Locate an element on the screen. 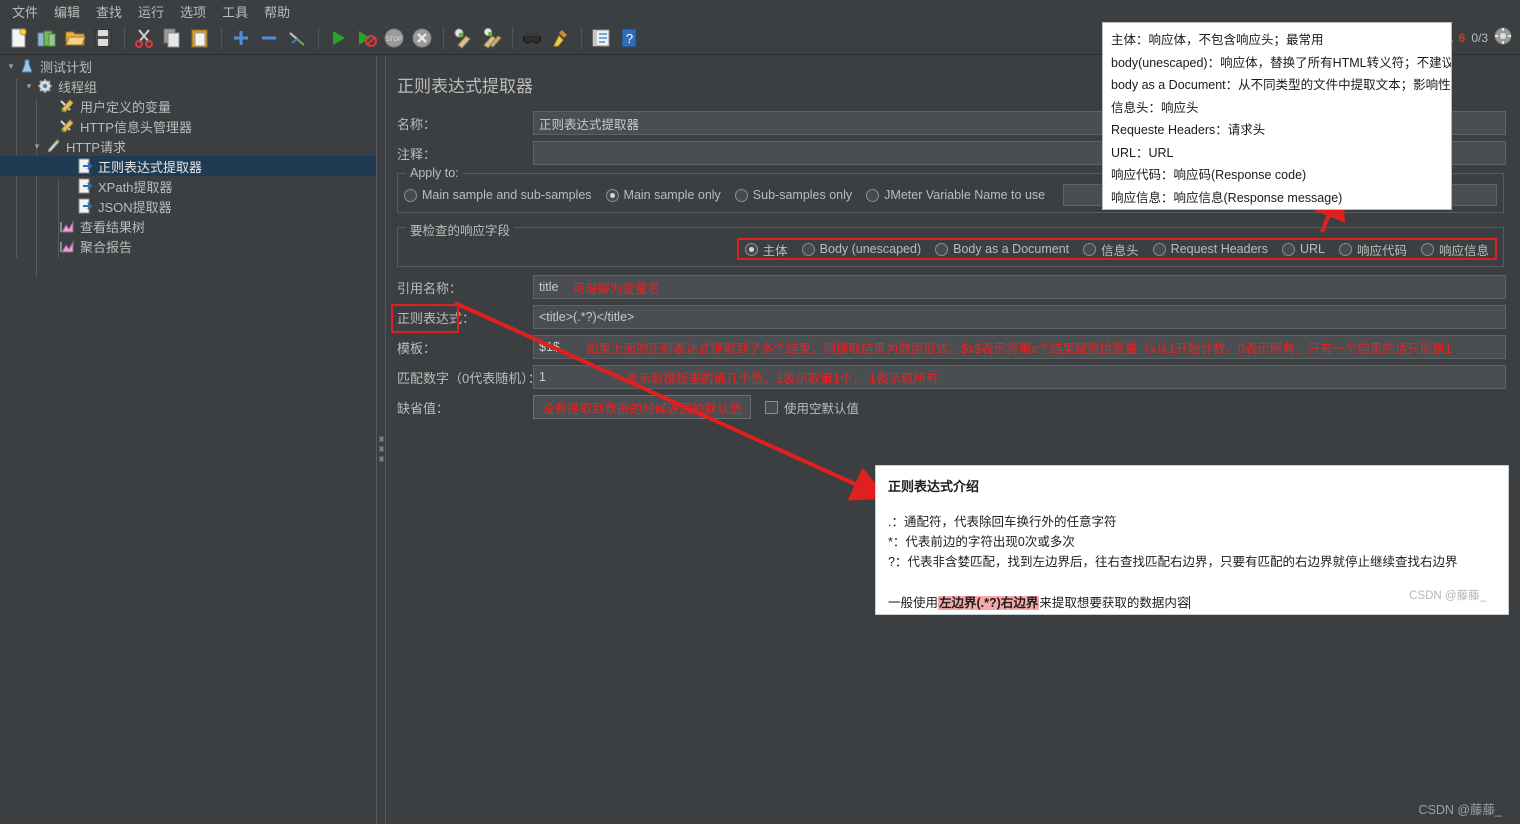  tree-item-label: 线程组 is located at coordinates (78, 87).